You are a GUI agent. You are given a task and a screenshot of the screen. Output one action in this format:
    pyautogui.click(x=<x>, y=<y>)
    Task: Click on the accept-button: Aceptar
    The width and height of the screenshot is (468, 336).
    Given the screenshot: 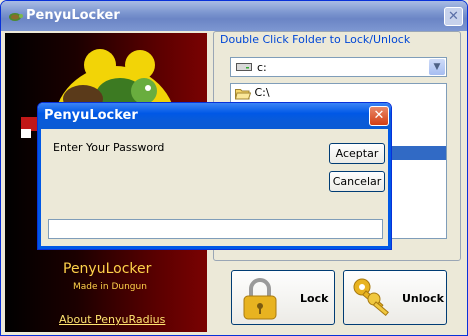 What is the action you would take?
    pyautogui.click(x=357, y=153)
    